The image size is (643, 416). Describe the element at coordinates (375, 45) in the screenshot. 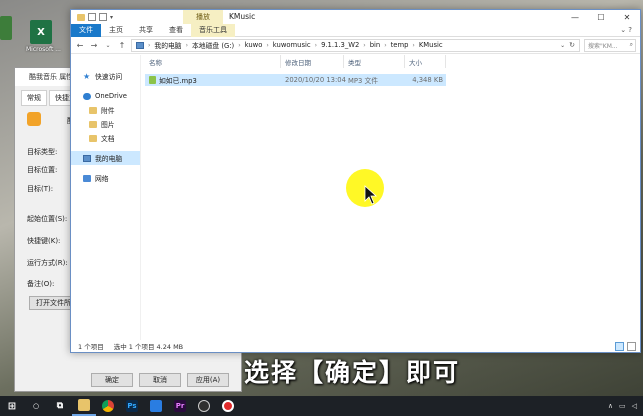

I see `breadcrumb-item: bin` at that location.